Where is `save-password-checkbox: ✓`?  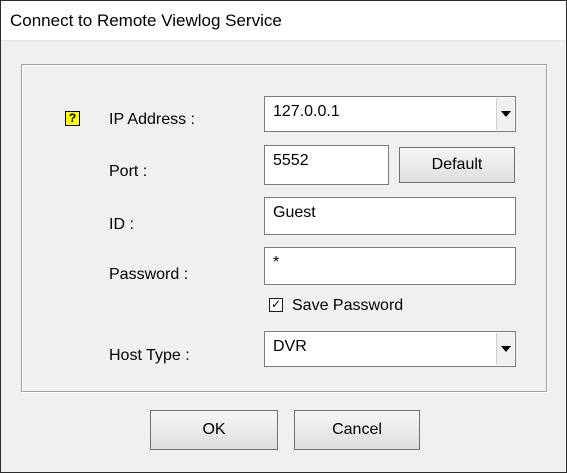
save-password-checkbox: ✓ is located at coordinates (276, 305).